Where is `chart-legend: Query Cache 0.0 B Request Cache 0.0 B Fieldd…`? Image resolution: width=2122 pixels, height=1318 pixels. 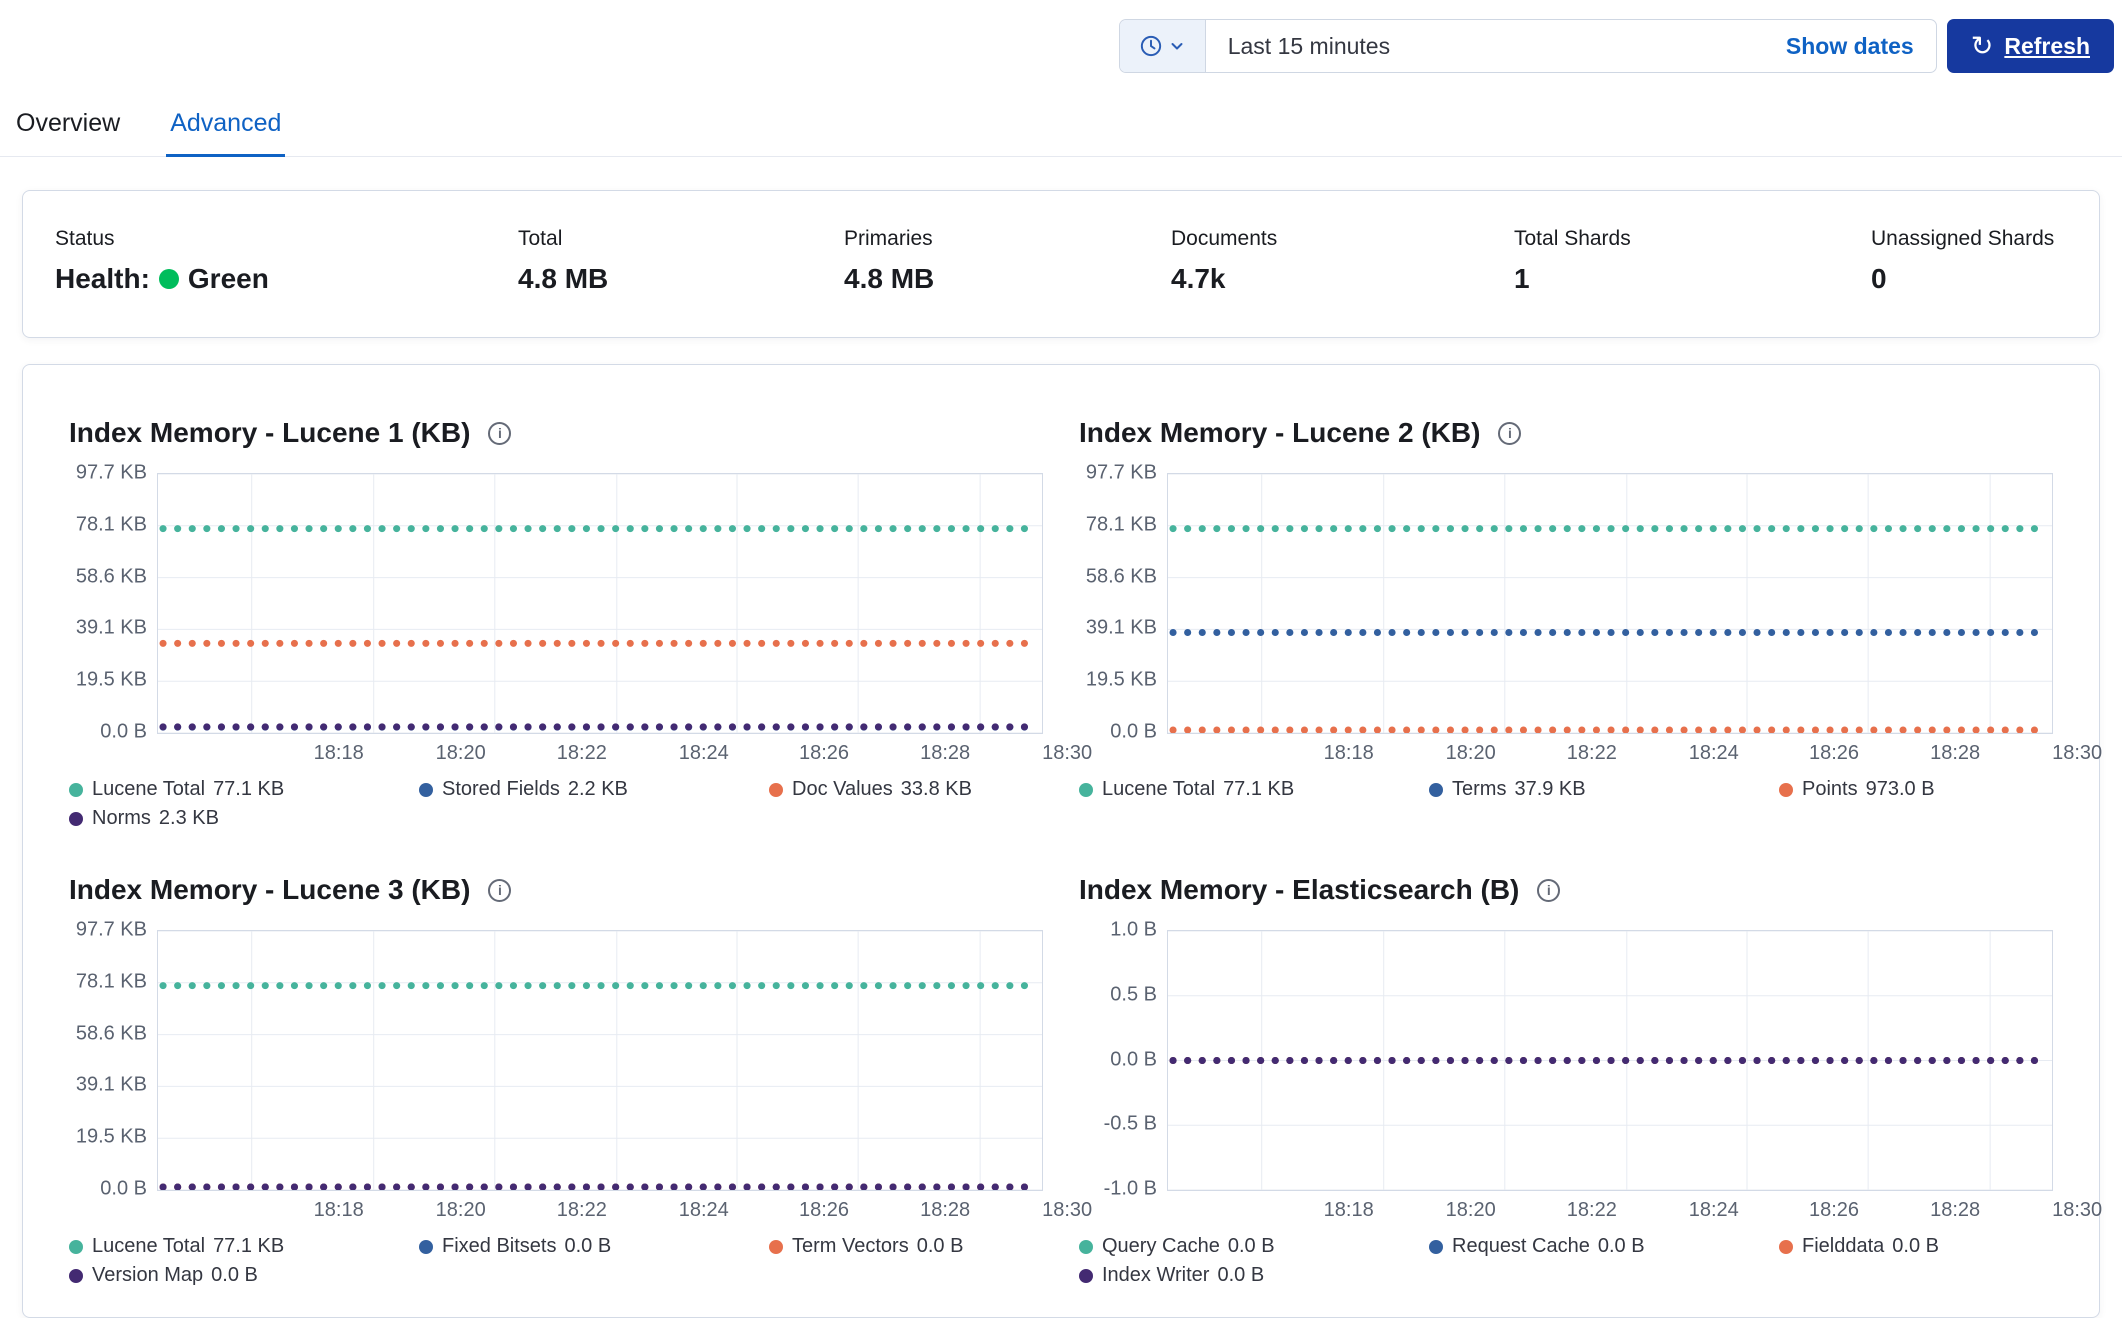
chart-legend: Query Cache 0.0 B Request Cache 0.0 B Fieldd… is located at coordinates (1566, 1261).